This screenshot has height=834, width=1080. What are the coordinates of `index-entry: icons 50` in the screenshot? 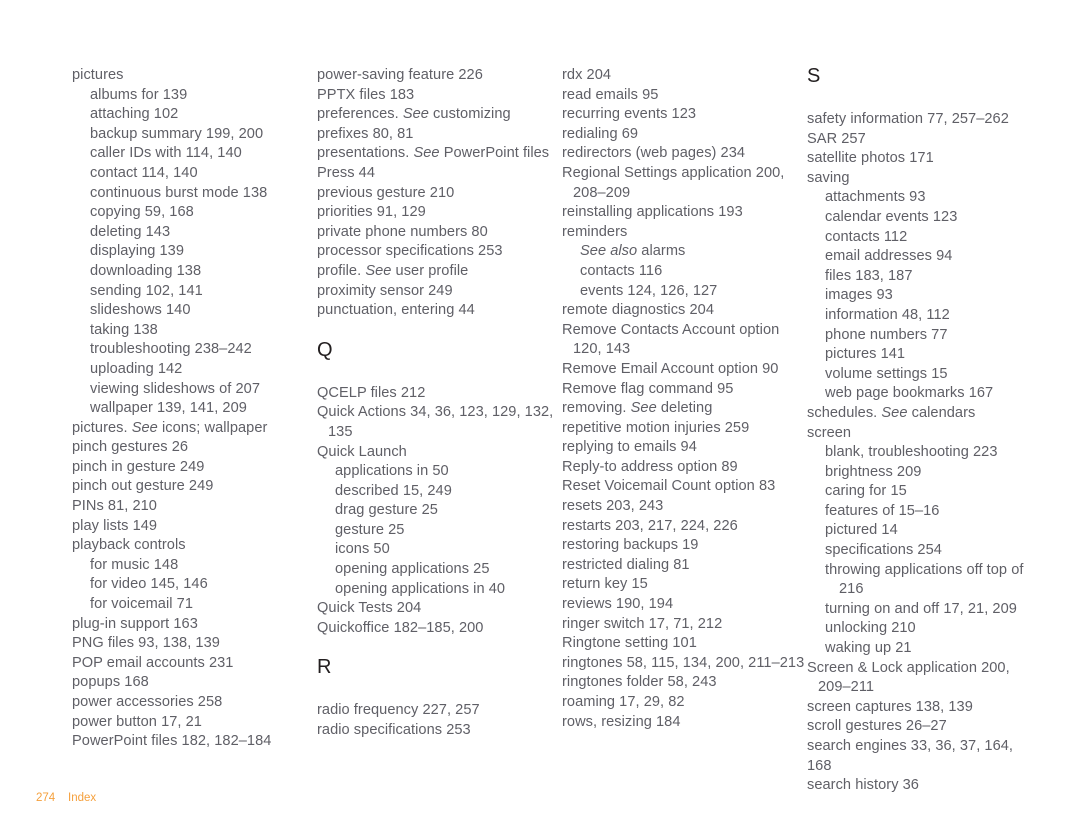 It's located at (362, 549).